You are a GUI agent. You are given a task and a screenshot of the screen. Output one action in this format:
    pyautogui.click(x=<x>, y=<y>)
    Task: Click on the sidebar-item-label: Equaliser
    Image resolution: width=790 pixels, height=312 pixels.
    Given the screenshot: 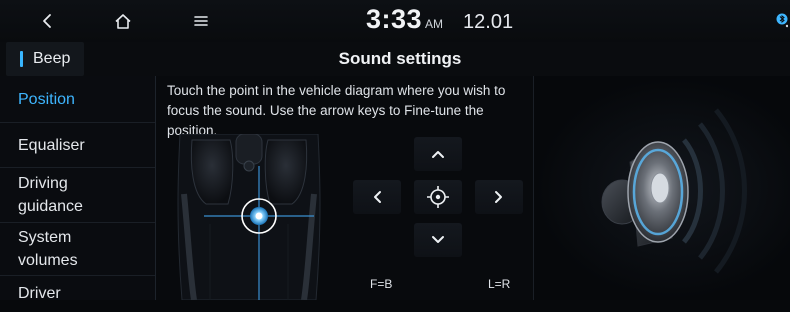 What is the action you would take?
    pyautogui.click(x=51, y=145)
    